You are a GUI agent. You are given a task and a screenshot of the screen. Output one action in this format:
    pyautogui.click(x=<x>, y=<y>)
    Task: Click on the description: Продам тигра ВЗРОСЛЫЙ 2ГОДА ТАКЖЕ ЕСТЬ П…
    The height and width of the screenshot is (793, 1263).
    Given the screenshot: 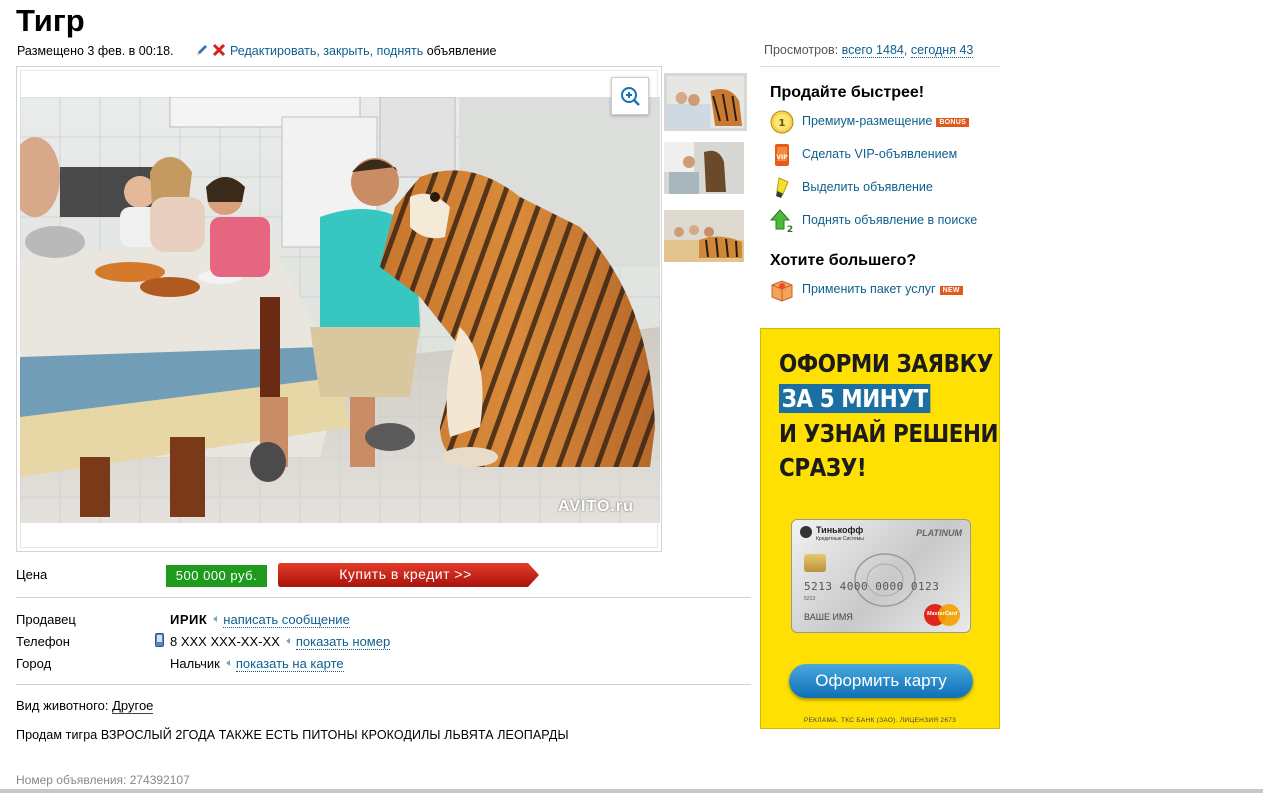 What is the action you would take?
    pyautogui.click(x=292, y=735)
    